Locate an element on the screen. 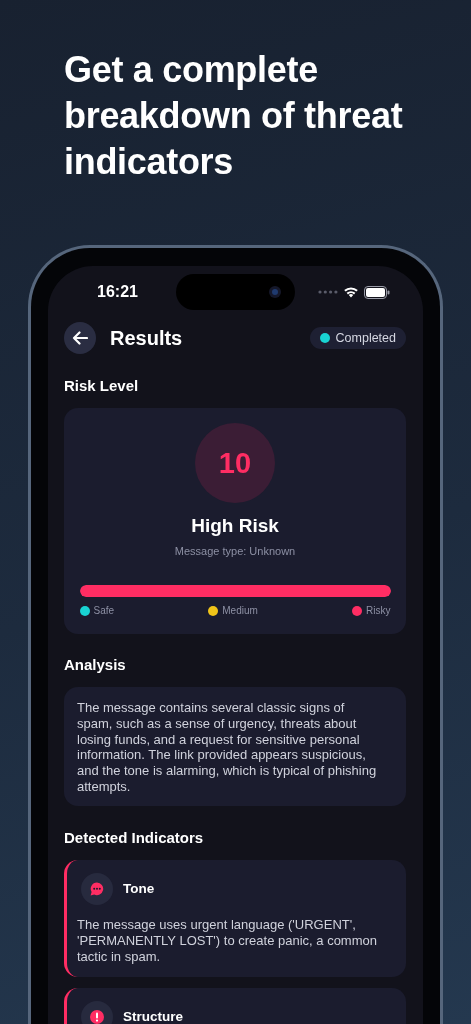 This screenshot has width=471, height=1024. section-title: Analysis is located at coordinates (95, 665).